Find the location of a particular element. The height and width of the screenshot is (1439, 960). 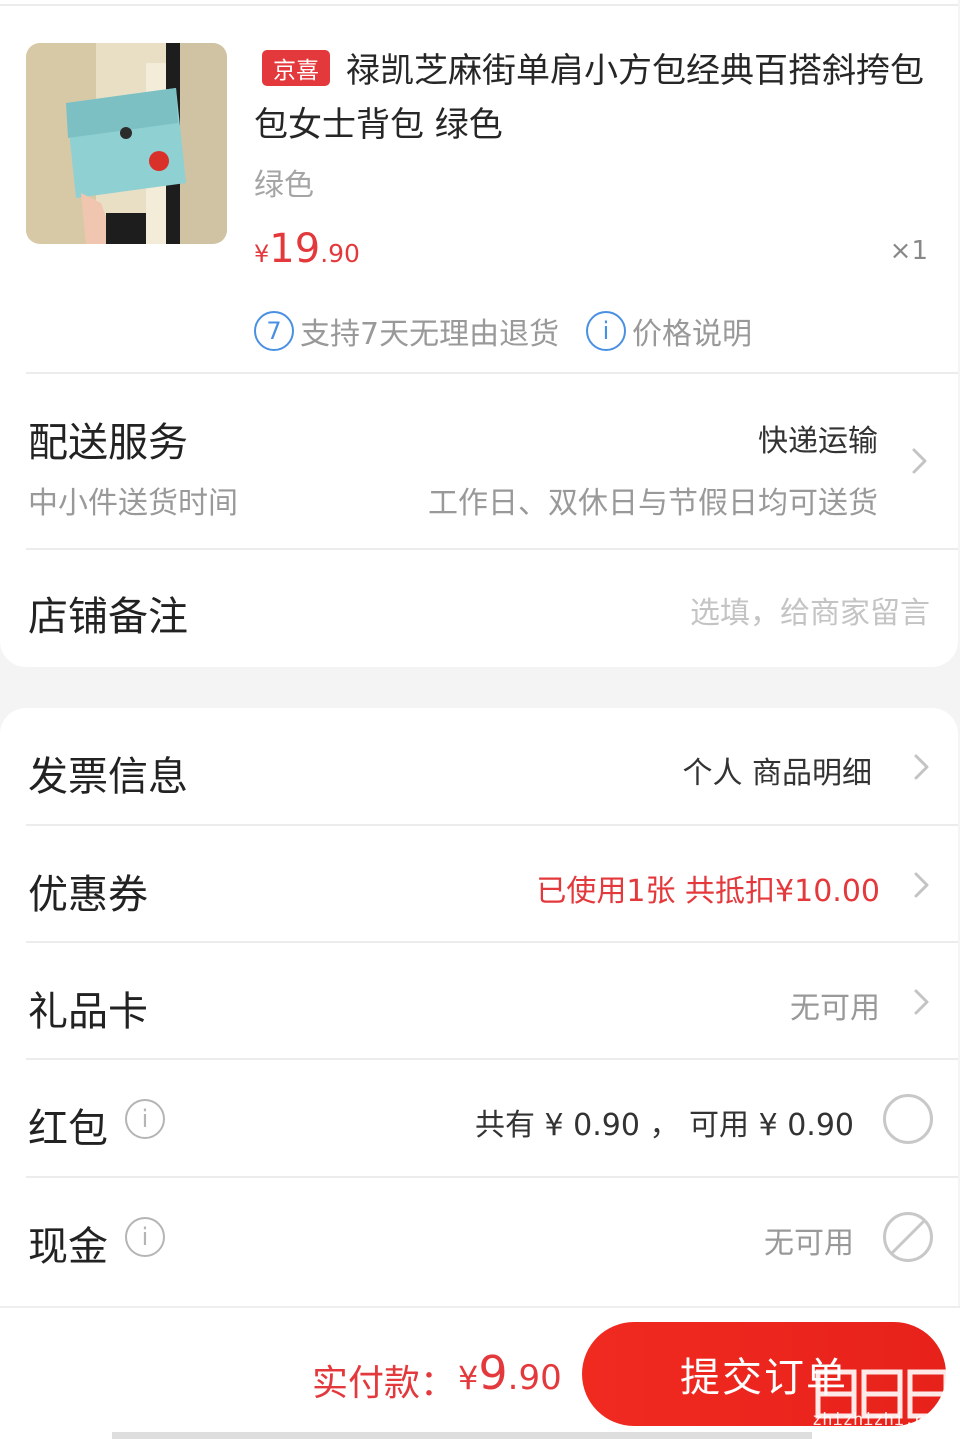

giftcard-value: 无可用 is located at coordinates (835, 1008).